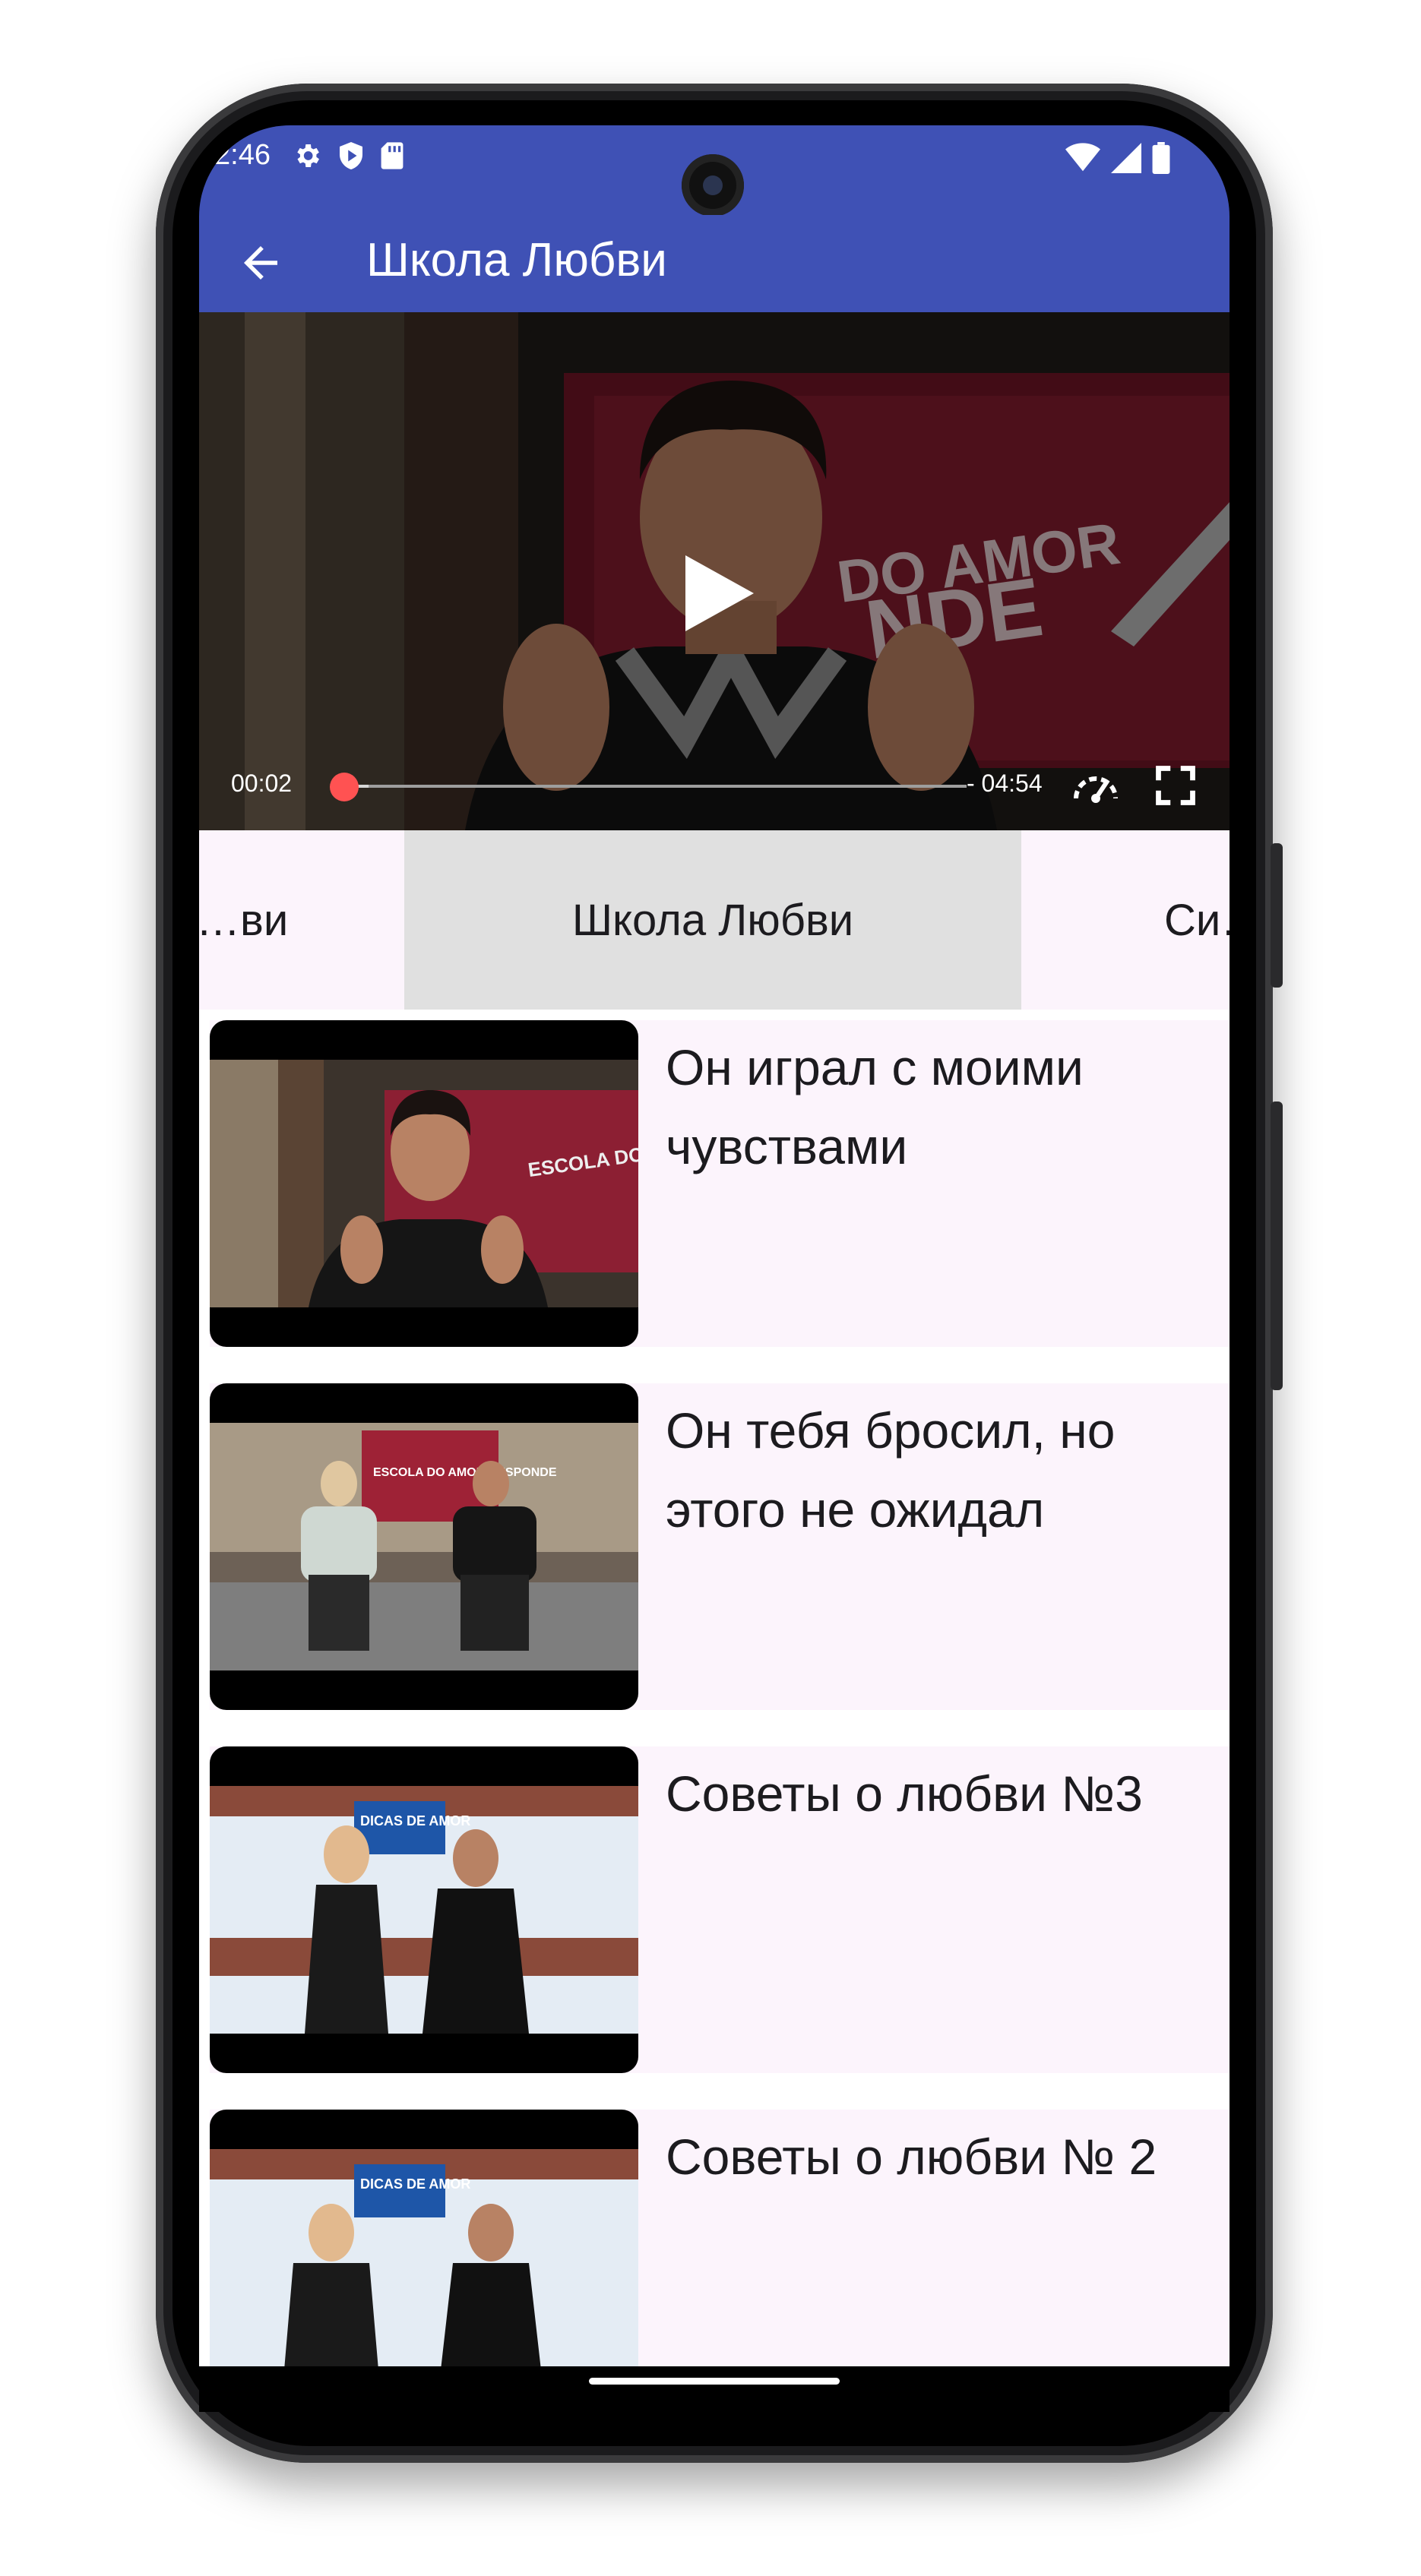  Describe the element at coordinates (715, 263) in the screenshot. I see `app-bar: Школа Любви` at that location.